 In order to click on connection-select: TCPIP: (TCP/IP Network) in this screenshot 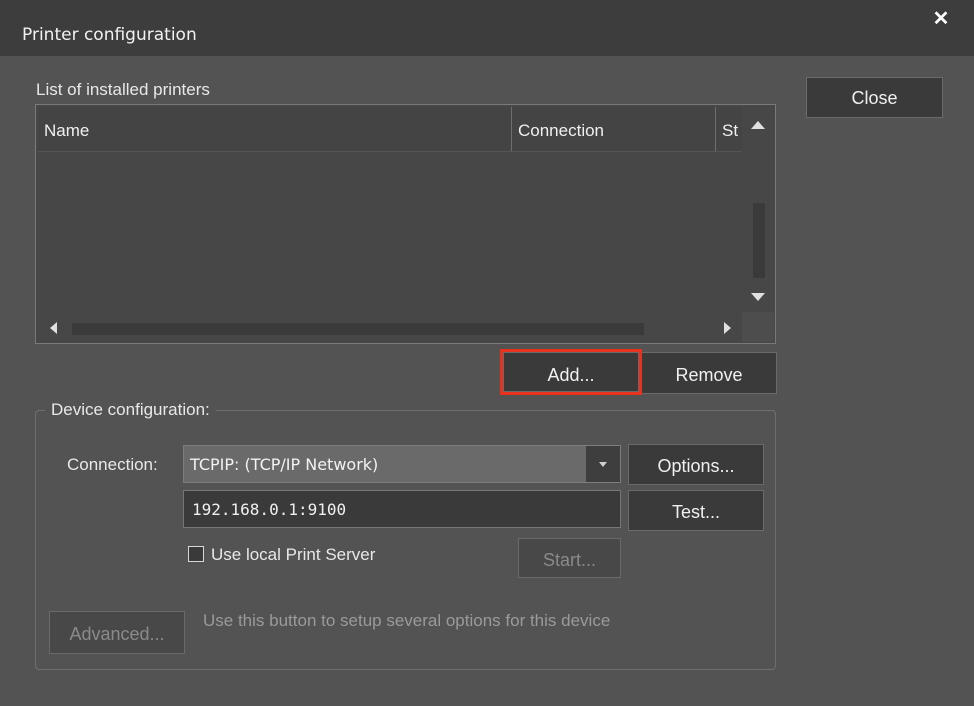, I will do `click(402, 464)`.